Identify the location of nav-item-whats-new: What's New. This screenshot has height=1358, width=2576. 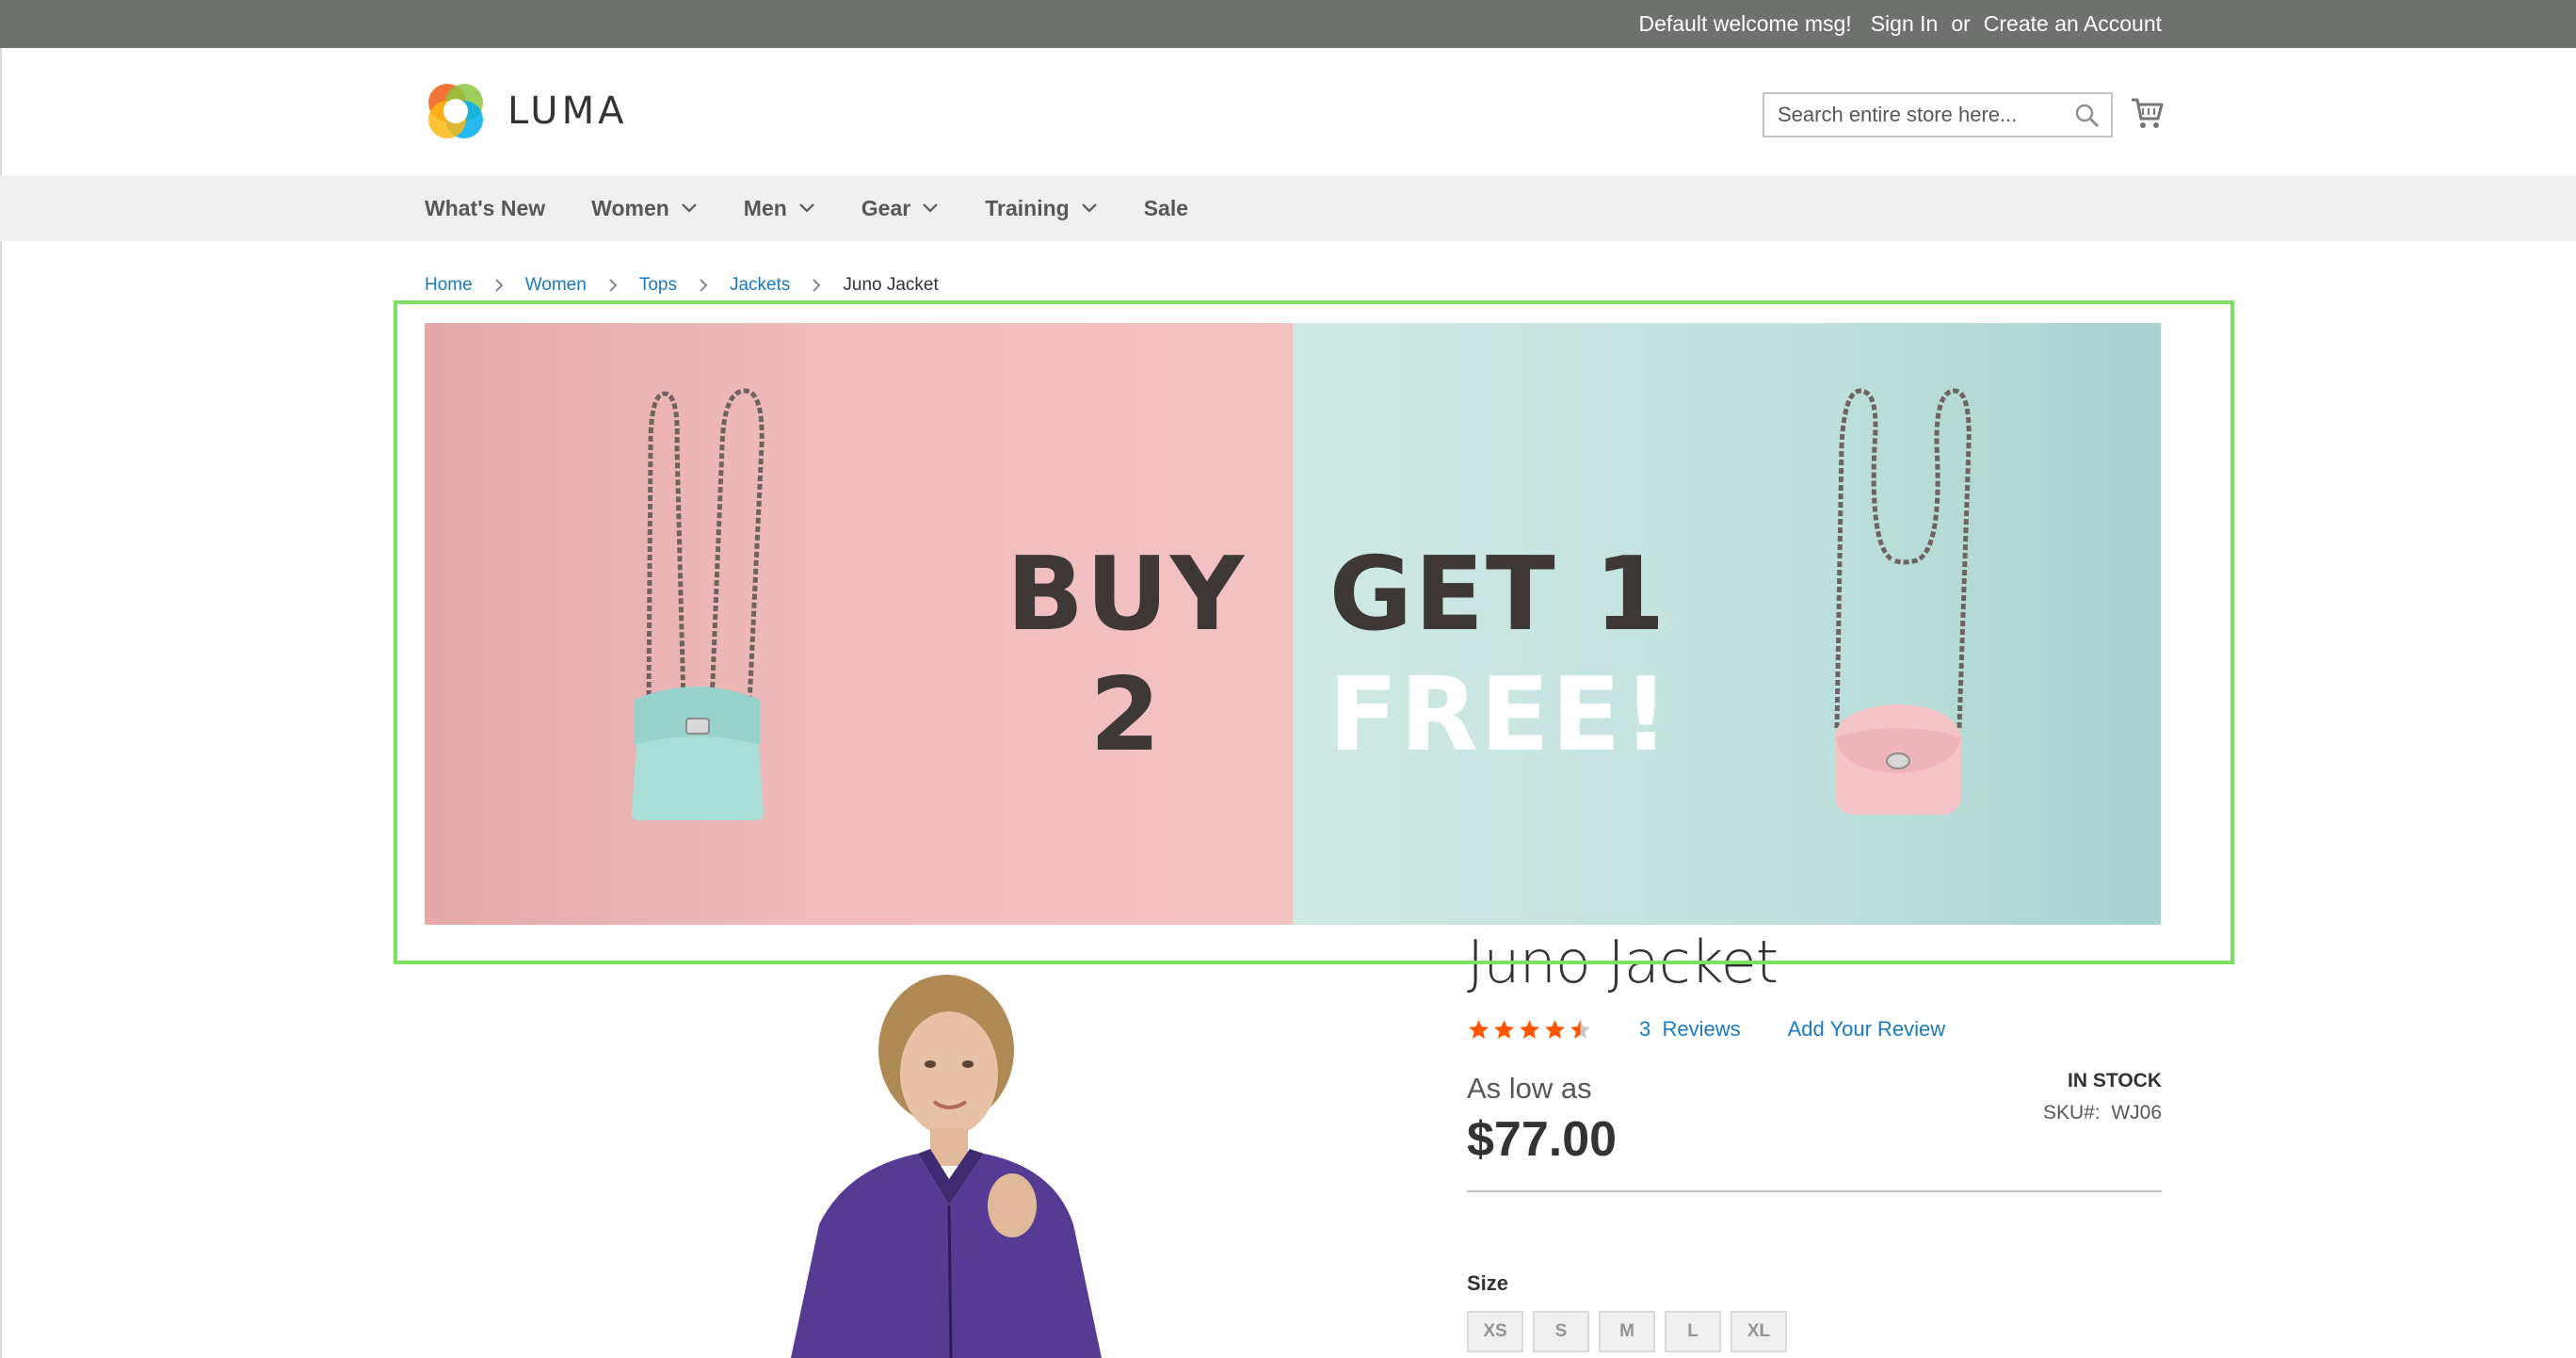
(485, 208).